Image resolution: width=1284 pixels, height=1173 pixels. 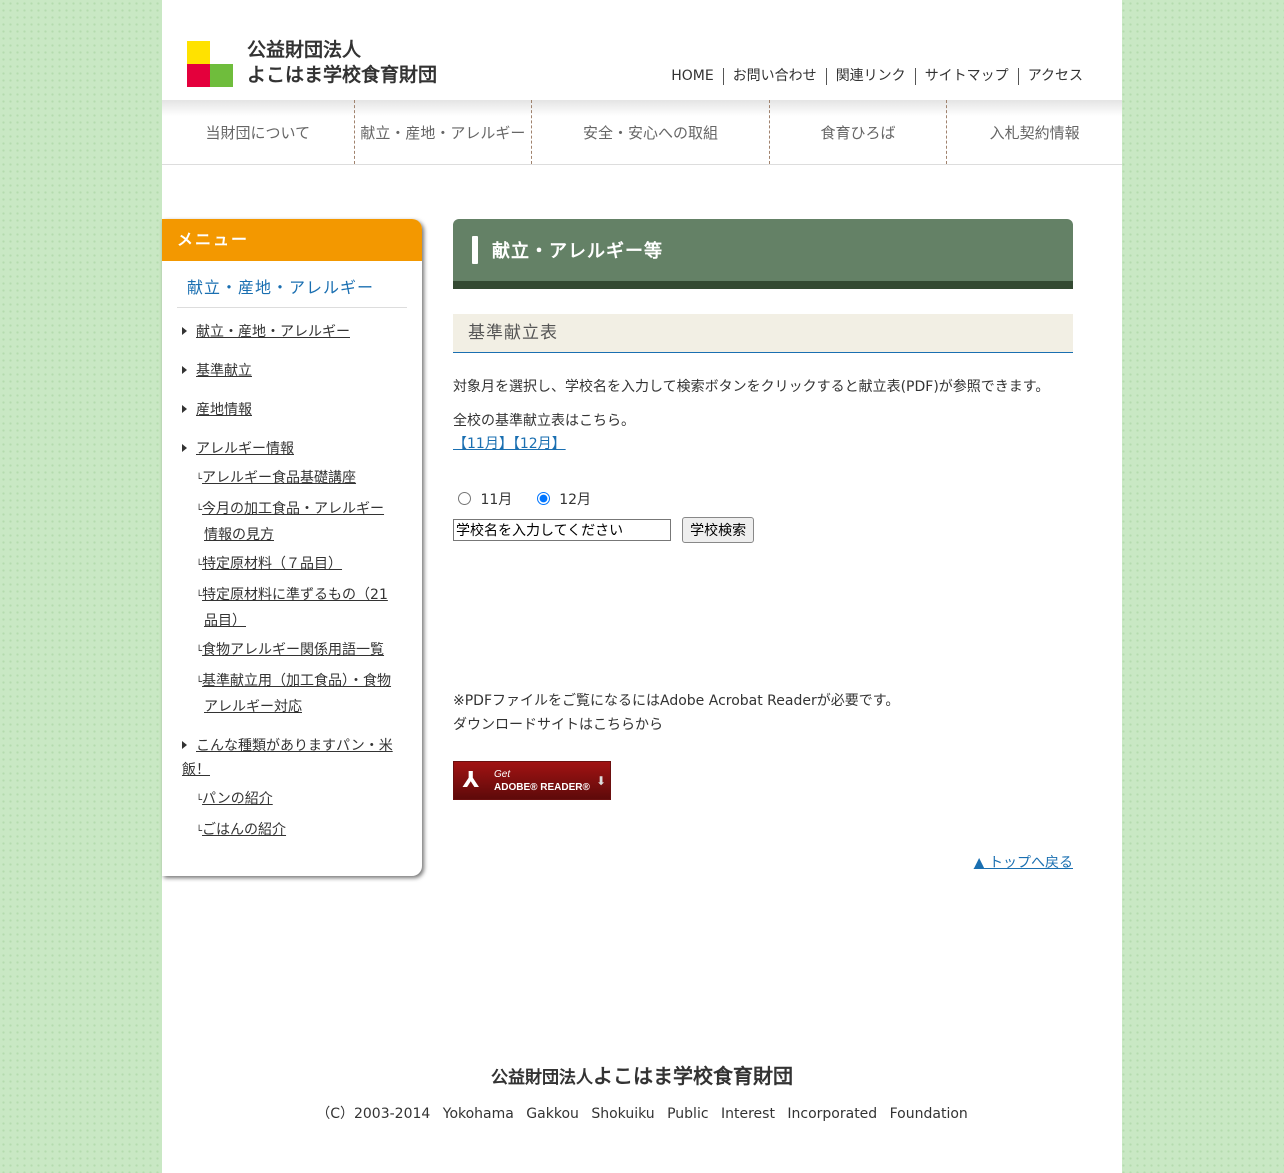 What do you see at coordinates (496, 500) in the screenshot?
I see `radio-november-label: 11月` at bounding box center [496, 500].